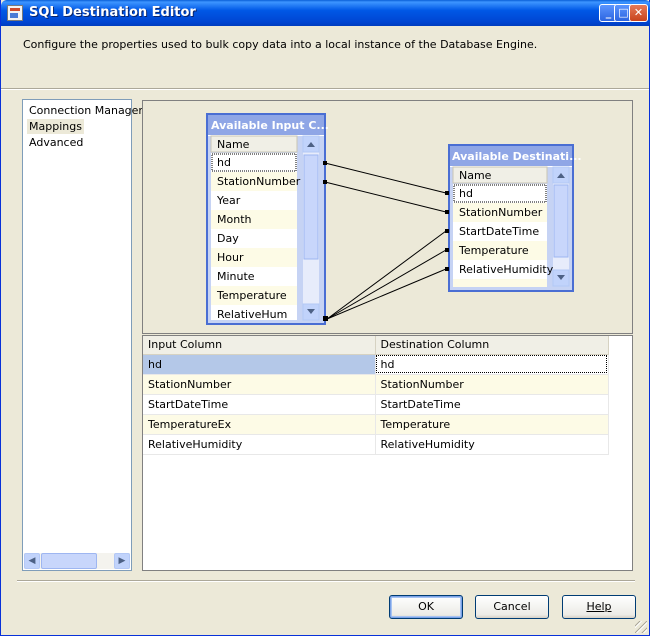 The height and width of the screenshot is (636, 650). I want to click on destination-column-cell: RelativeHumidity, so click(492, 444).